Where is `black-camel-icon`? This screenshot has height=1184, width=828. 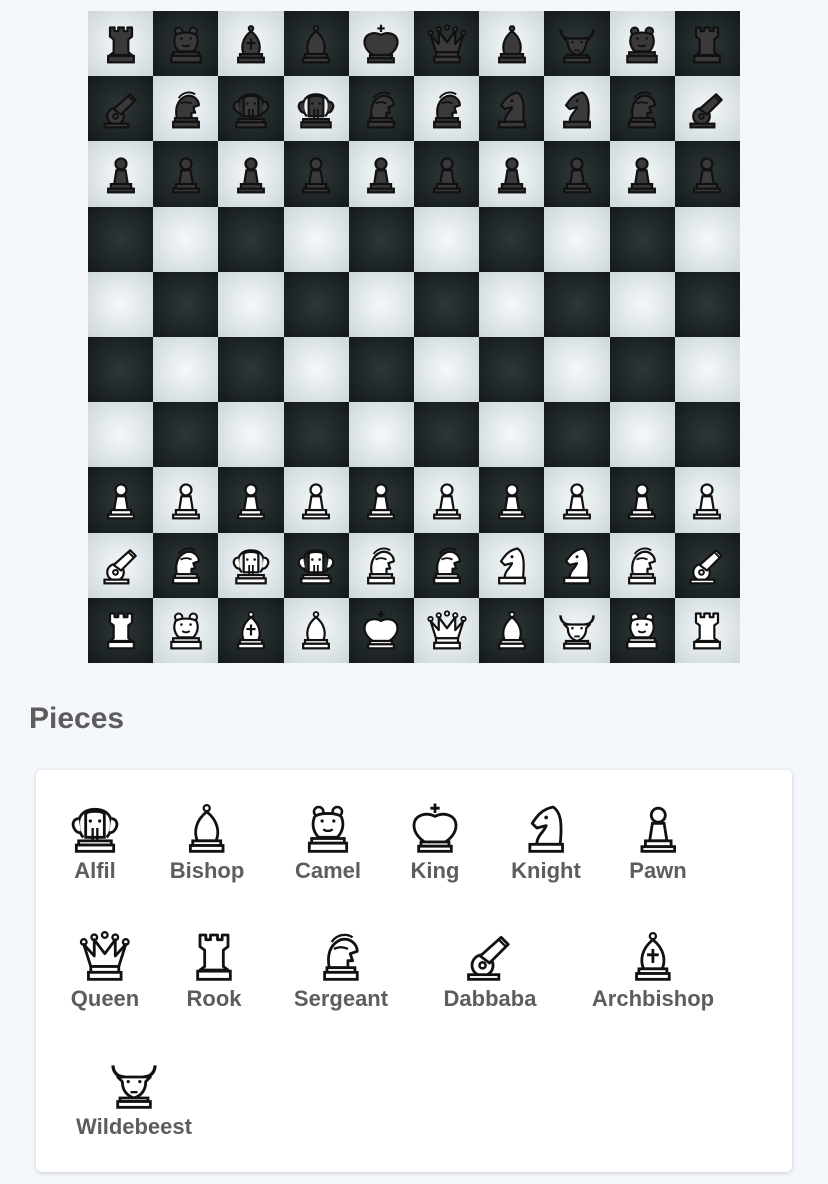
black-camel-icon is located at coordinates (642, 44).